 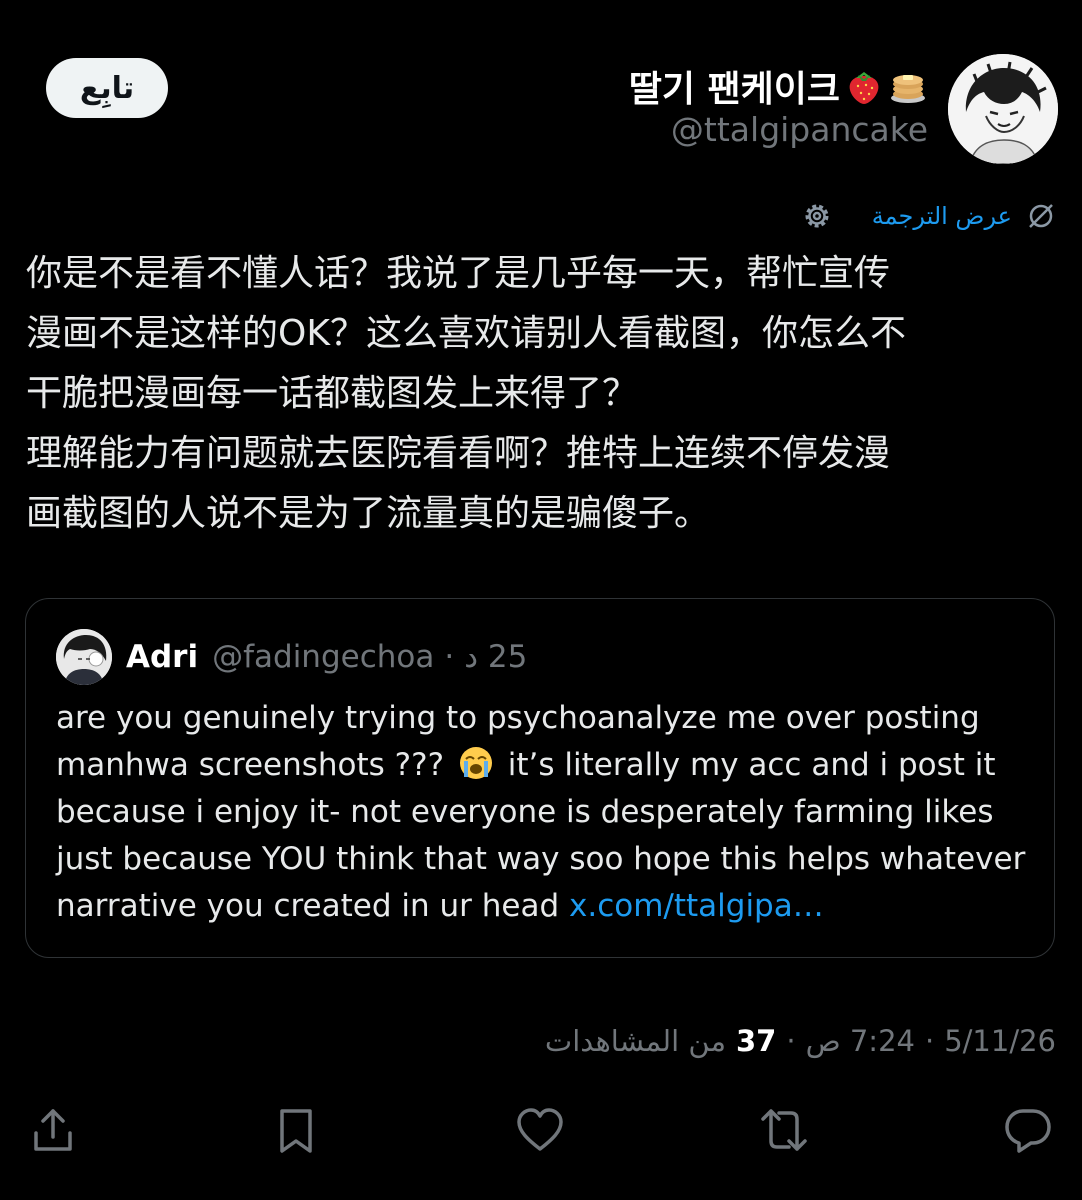 I want to click on translate-icon, so click(x=1041, y=216).